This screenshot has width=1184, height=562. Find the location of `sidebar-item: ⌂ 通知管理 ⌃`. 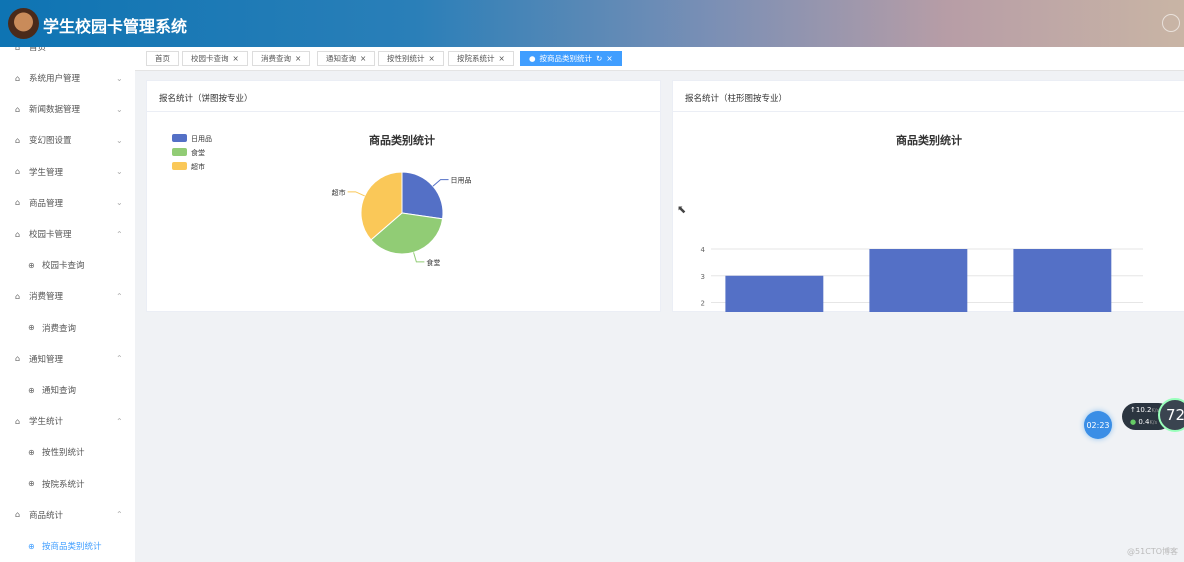

sidebar-item: ⌂ 通知管理 ⌃ is located at coordinates (67, 359).